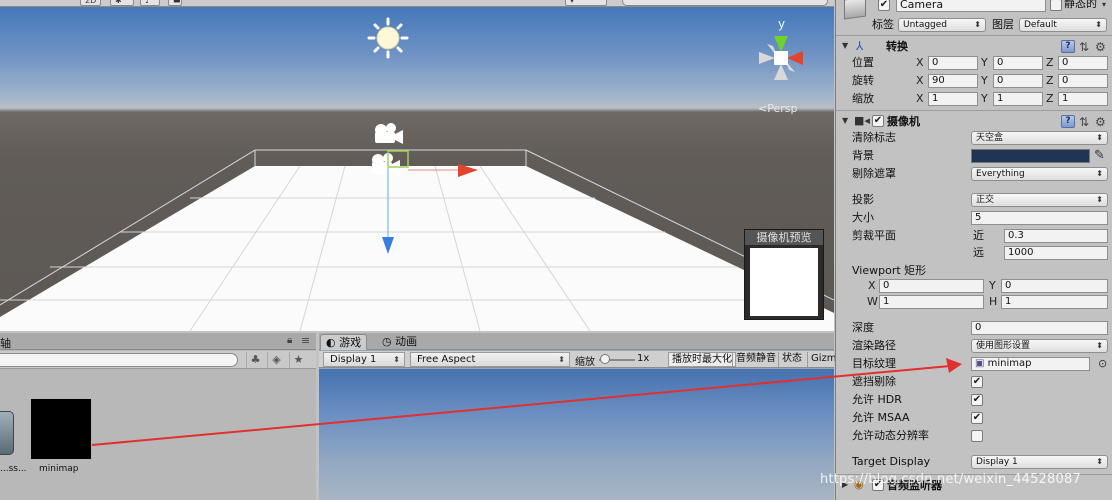 This screenshot has width=1112, height=500. I want to click on persp-label: <Persp, so click(777, 108).